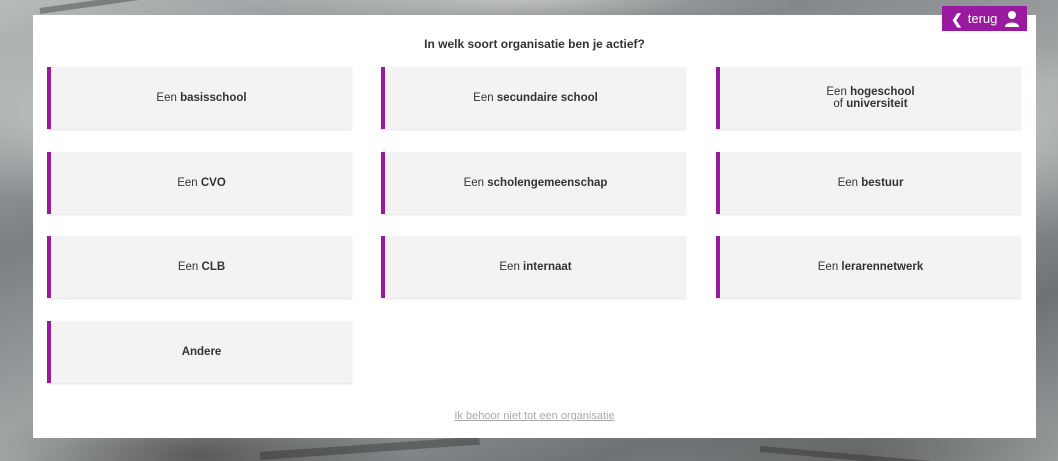  I want to click on option-label: Andere, so click(201, 351).